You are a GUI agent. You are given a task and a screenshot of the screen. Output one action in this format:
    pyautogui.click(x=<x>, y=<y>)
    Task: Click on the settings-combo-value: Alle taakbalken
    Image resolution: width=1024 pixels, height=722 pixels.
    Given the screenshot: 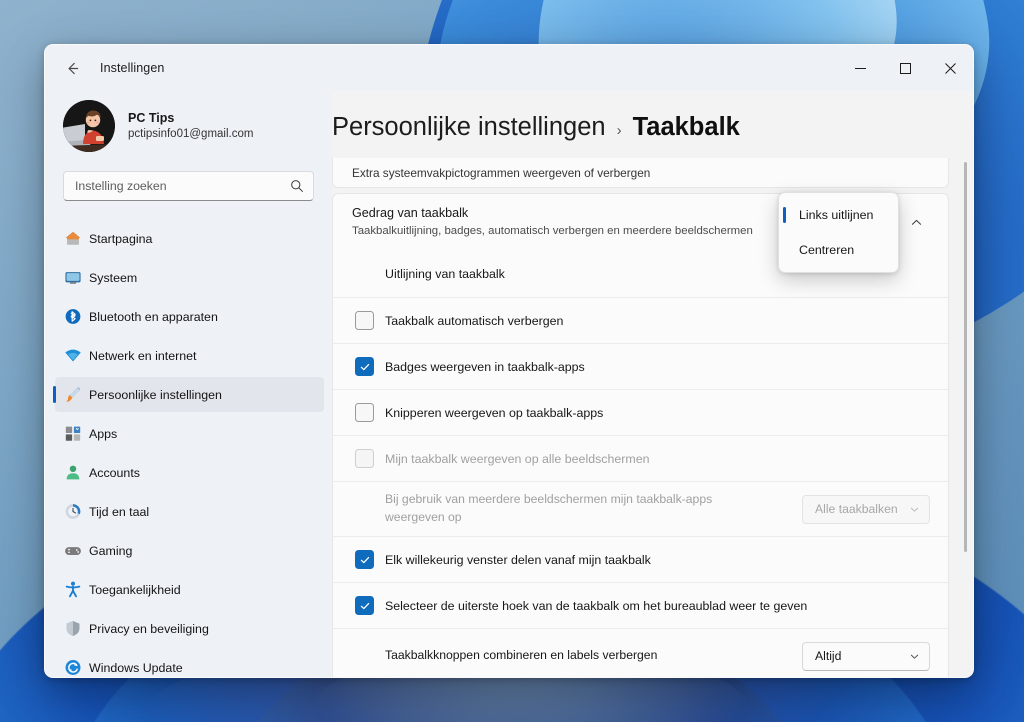 What is the action you would take?
    pyautogui.click(x=856, y=509)
    